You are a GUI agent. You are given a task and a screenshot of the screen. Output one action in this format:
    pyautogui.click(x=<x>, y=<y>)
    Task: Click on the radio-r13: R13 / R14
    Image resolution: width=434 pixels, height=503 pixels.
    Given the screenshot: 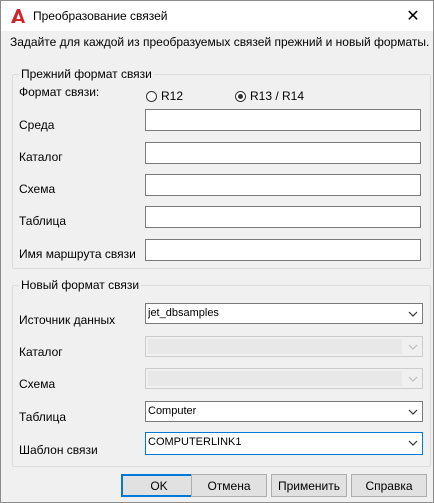 What is the action you would take?
    pyautogui.click(x=269, y=96)
    